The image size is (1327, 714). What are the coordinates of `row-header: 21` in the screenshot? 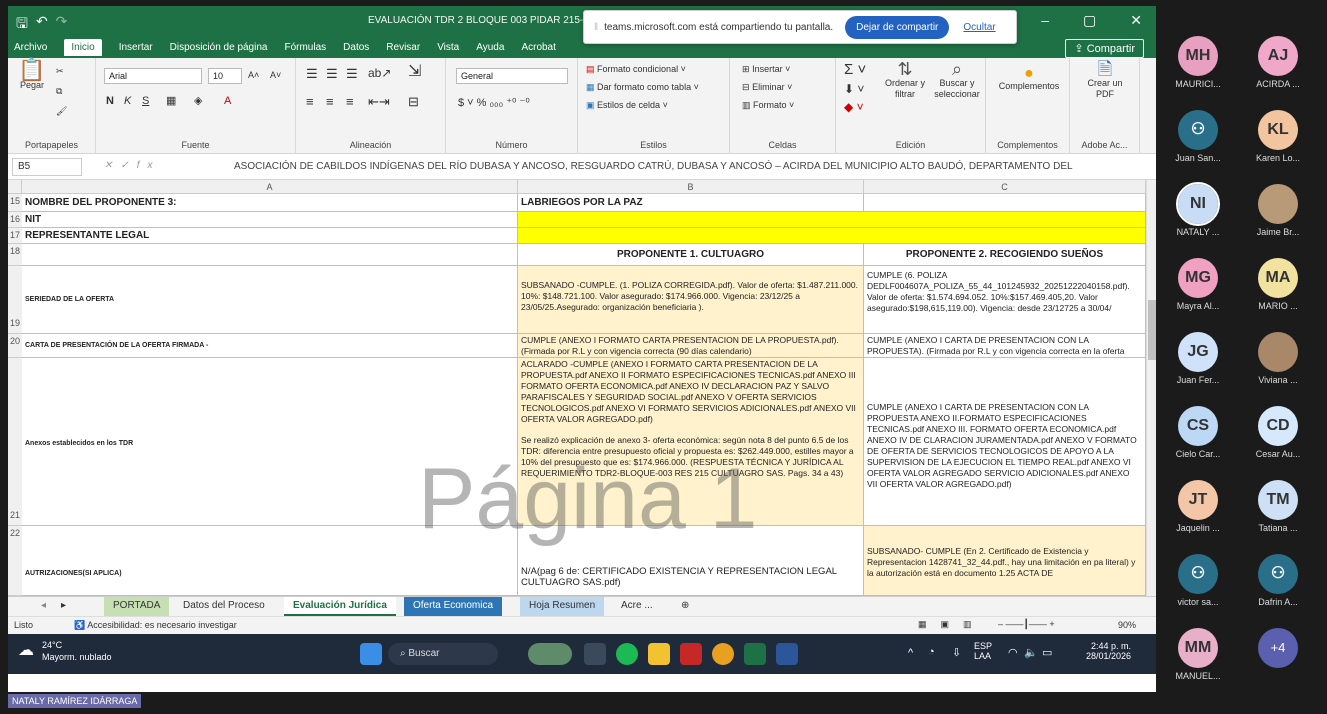 It's located at (15, 442).